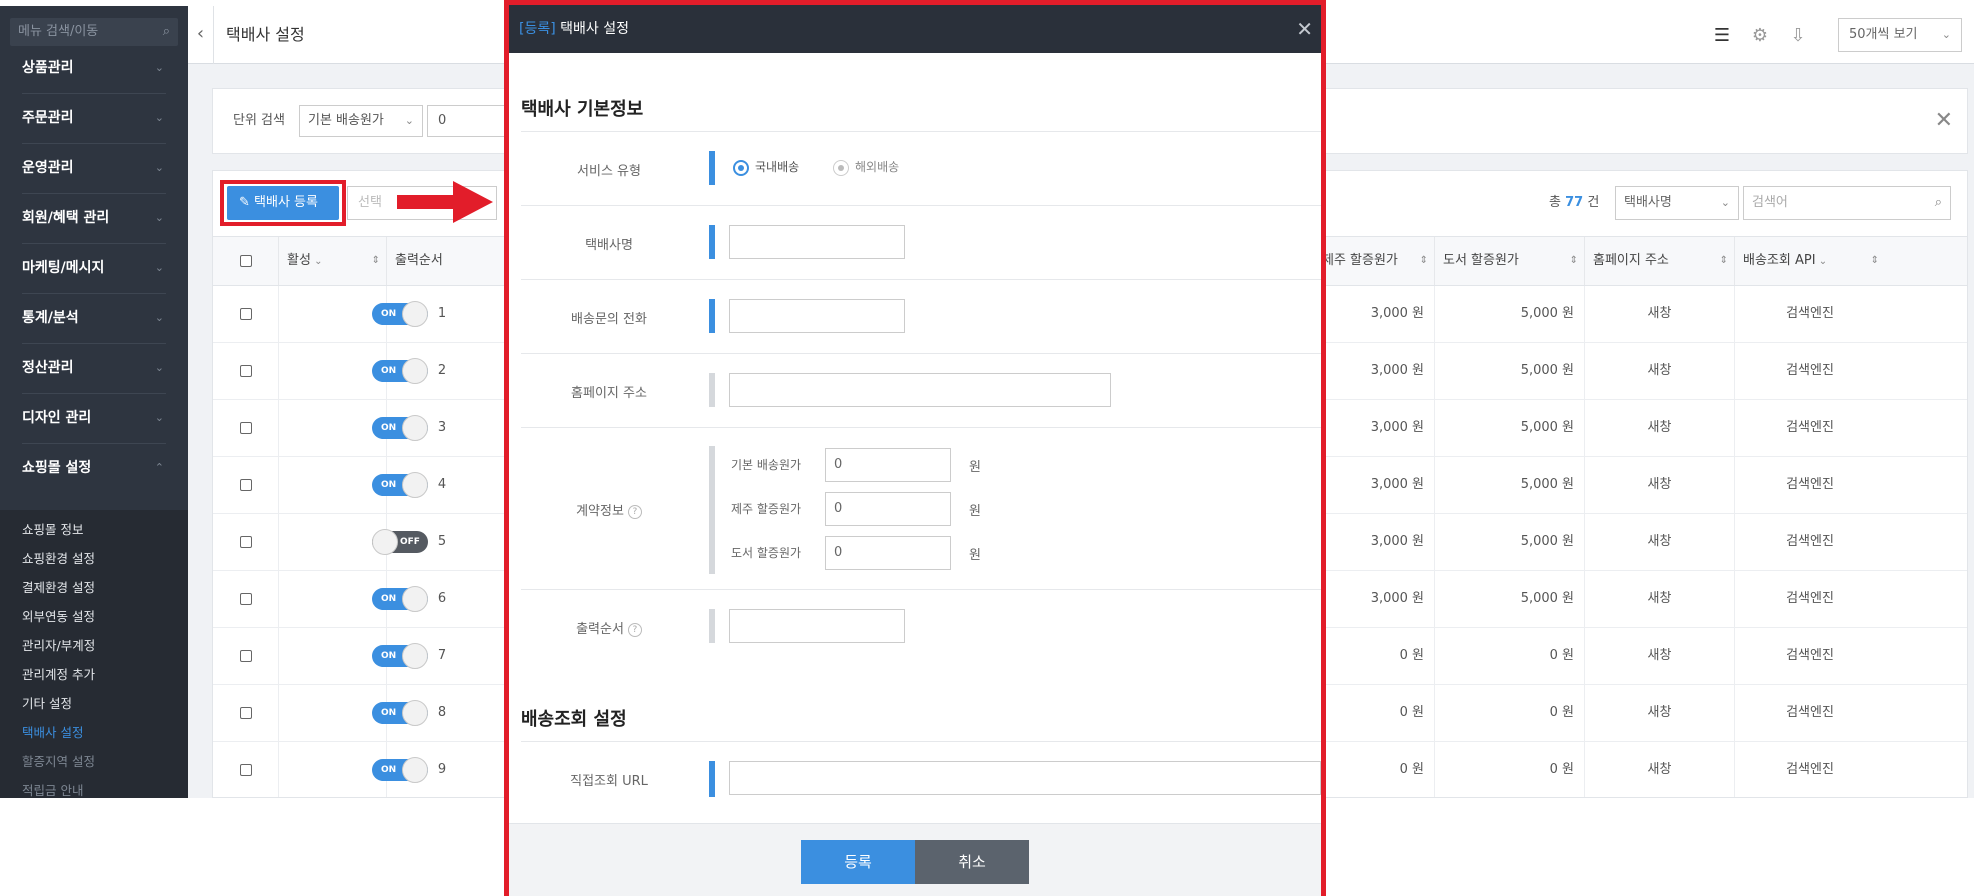 The height and width of the screenshot is (896, 1974). What do you see at coordinates (609, 171) in the screenshot?
I see `service-type-label: 서비스 유형` at bounding box center [609, 171].